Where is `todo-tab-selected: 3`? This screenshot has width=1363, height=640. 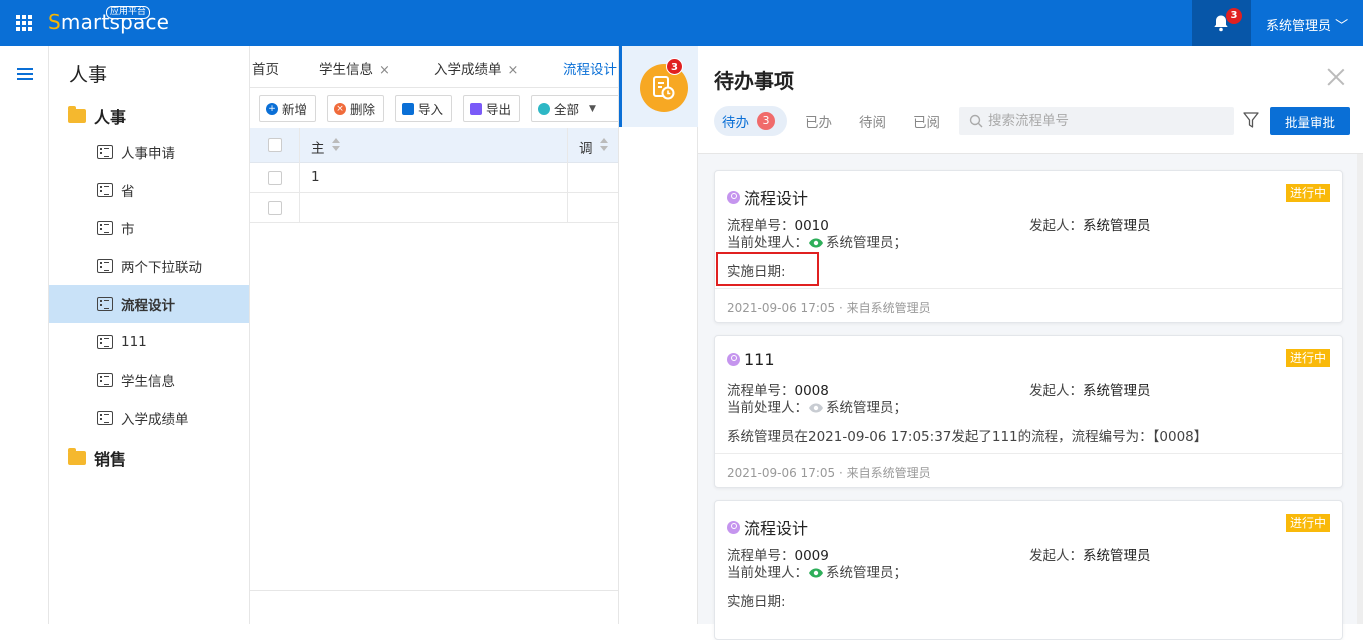 todo-tab-selected: 3 is located at coordinates (658, 86).